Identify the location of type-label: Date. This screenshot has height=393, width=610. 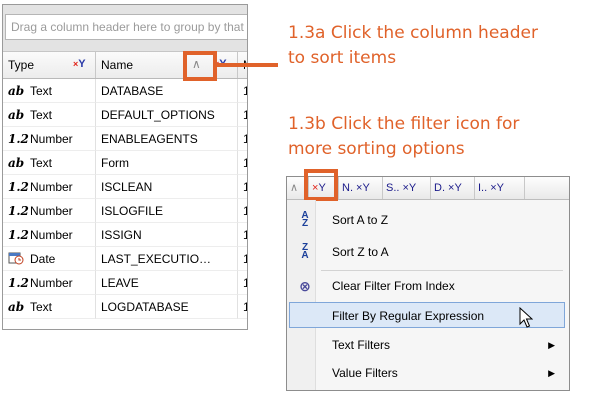
(43, 259).